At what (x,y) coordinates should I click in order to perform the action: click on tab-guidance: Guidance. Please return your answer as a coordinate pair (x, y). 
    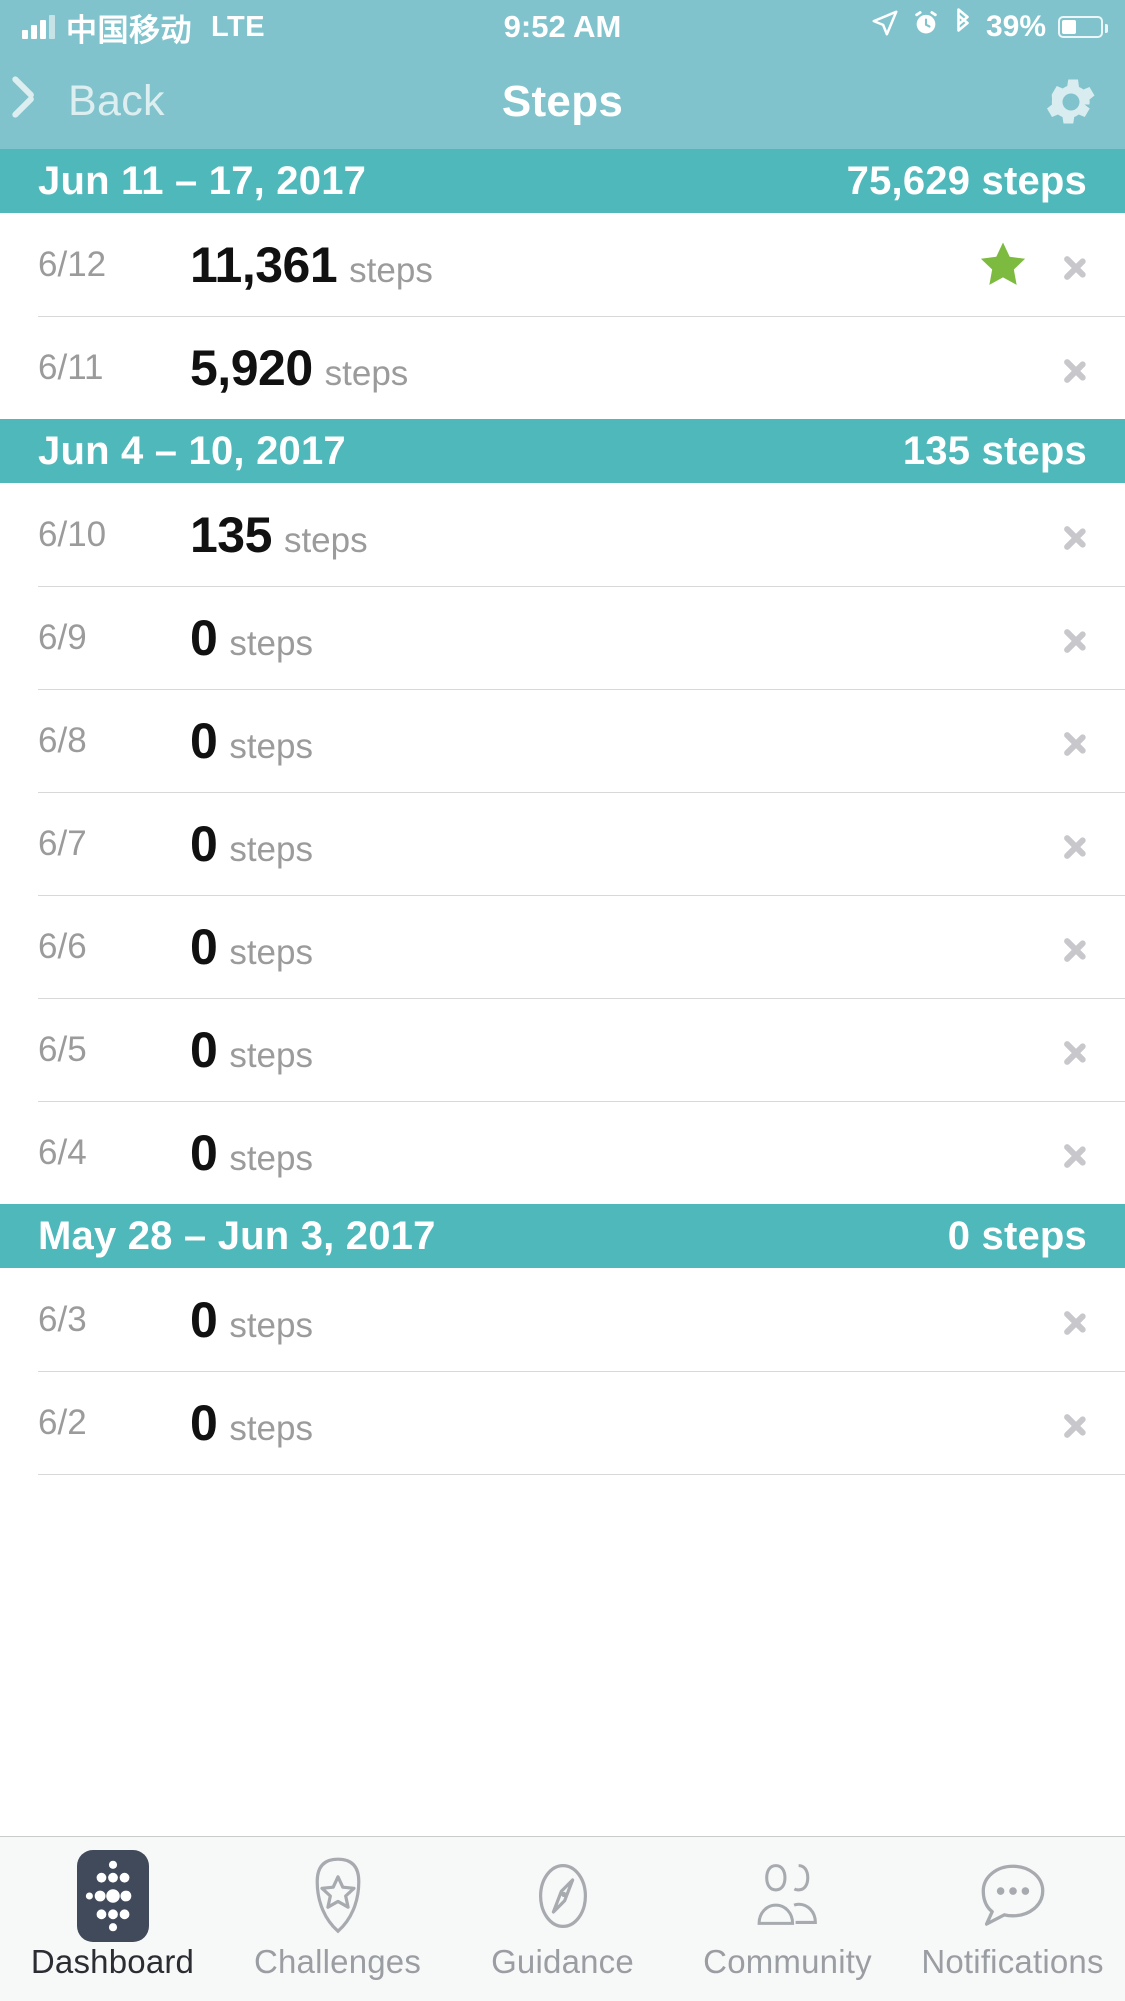
    Looking at the image, I should click on (562, 1909).